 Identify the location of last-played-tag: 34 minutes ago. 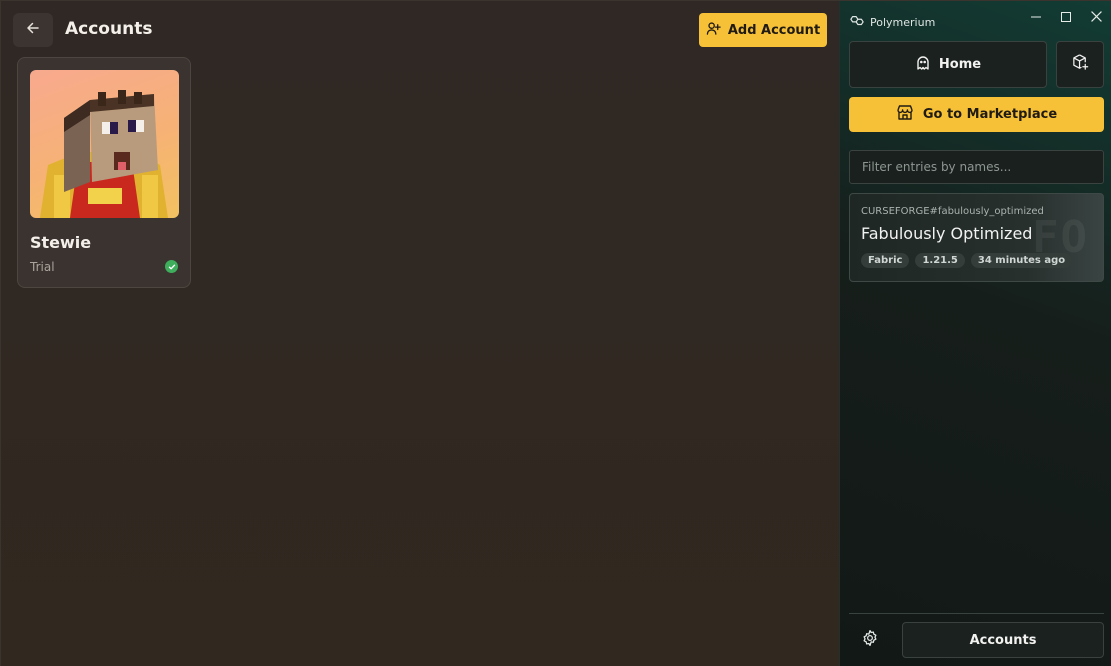
(1021, 260).